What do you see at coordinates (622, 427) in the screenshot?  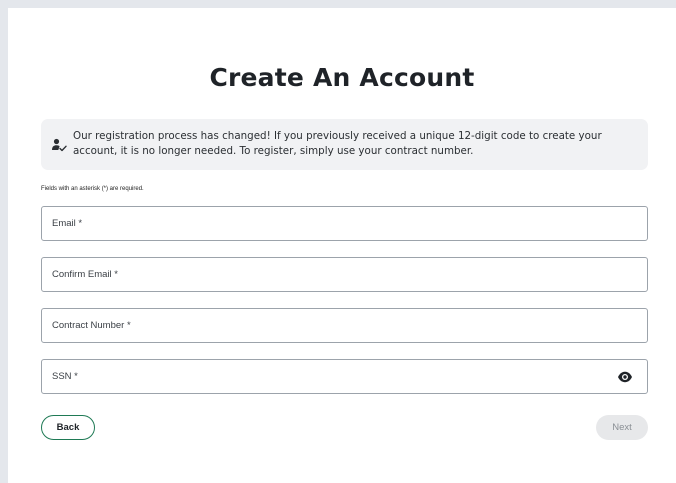 I see `next-button: Next` at bounding box center [622, 427].